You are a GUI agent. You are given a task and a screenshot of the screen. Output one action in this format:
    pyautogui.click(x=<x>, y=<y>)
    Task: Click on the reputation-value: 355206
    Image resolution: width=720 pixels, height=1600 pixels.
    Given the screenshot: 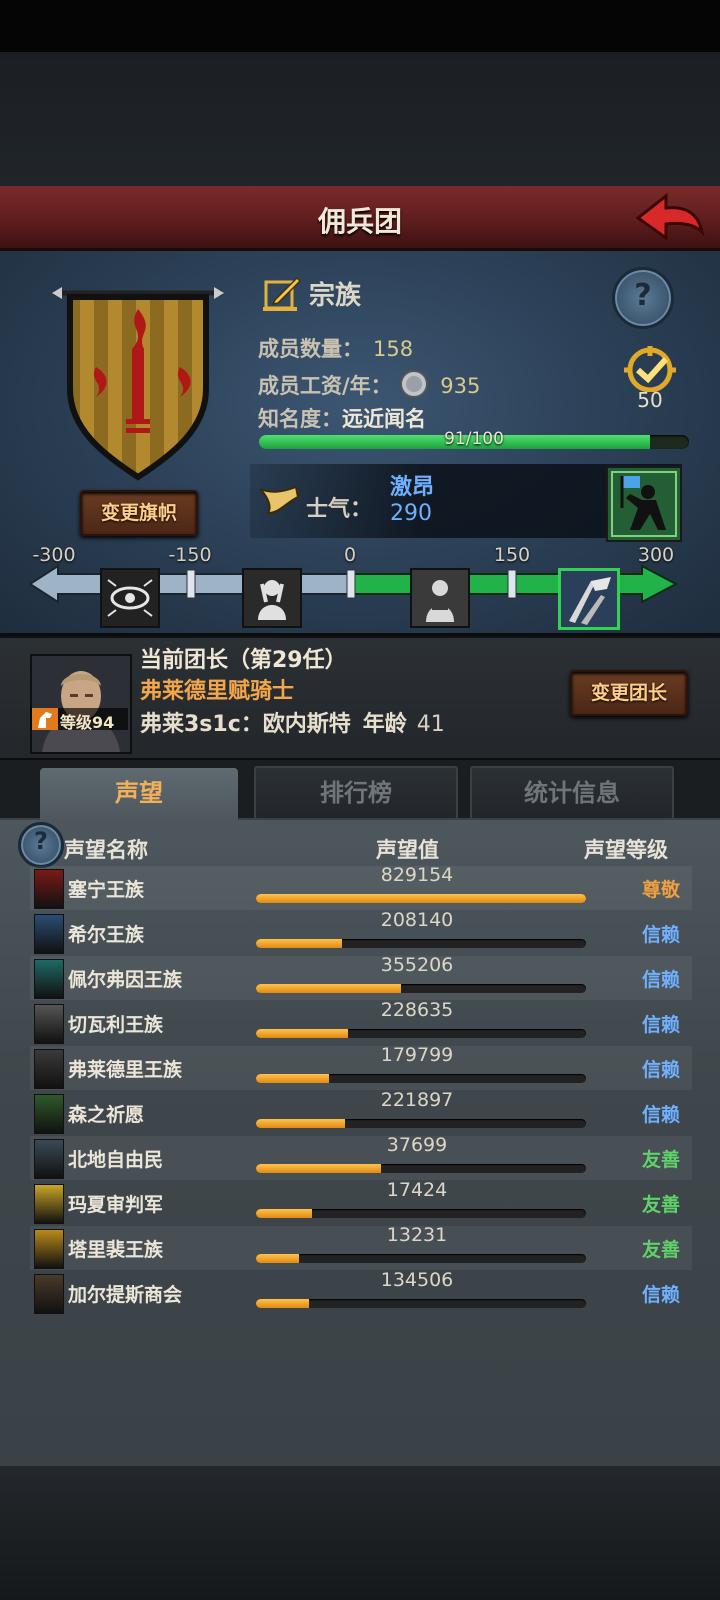 What is the action you would take?
    pyautogui.click(x=417, y=965)
    